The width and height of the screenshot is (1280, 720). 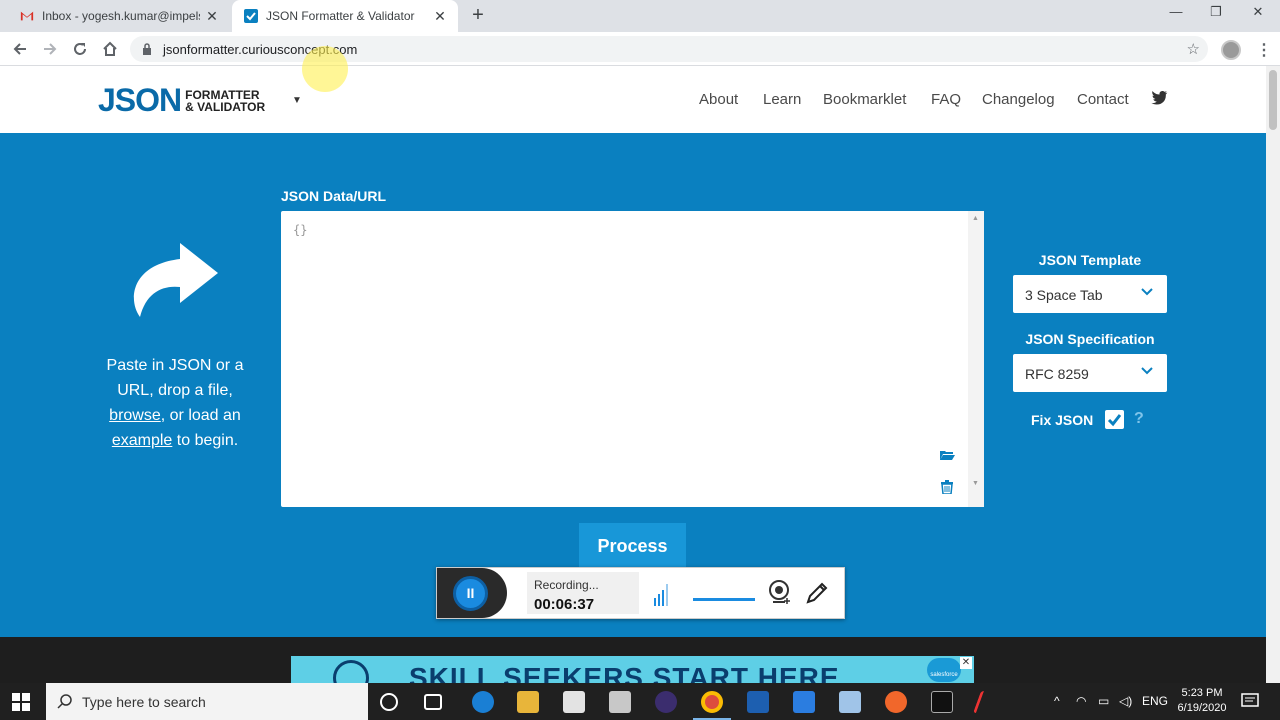 What do you see at coordinates (947, 487) in the screenshot?
I see `trash-icon` at bounding box center [947, 487].